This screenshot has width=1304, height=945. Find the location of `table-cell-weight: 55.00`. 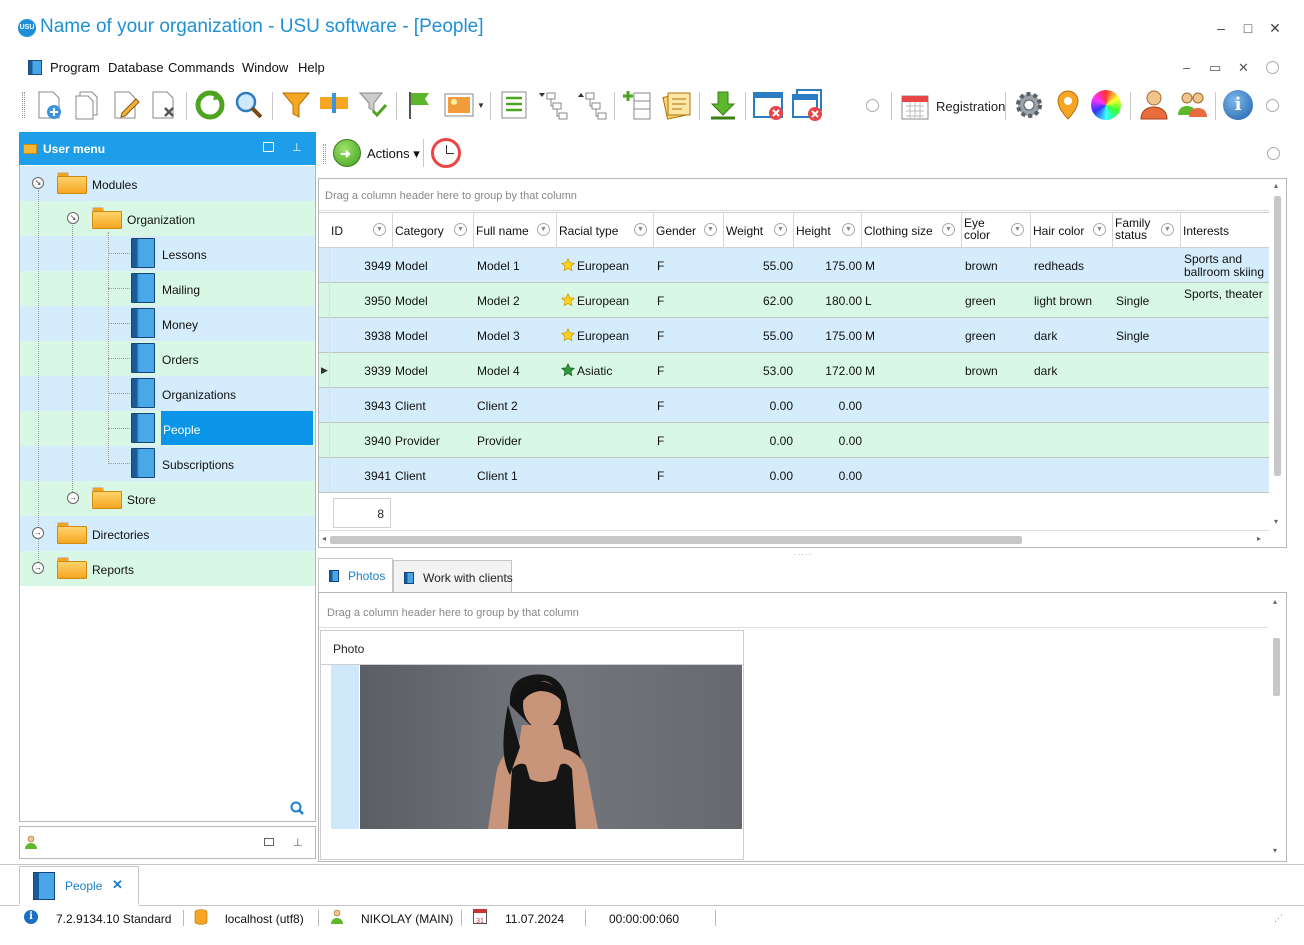

table-cell-weight: 55.00 is located at coordinates (759, 336).